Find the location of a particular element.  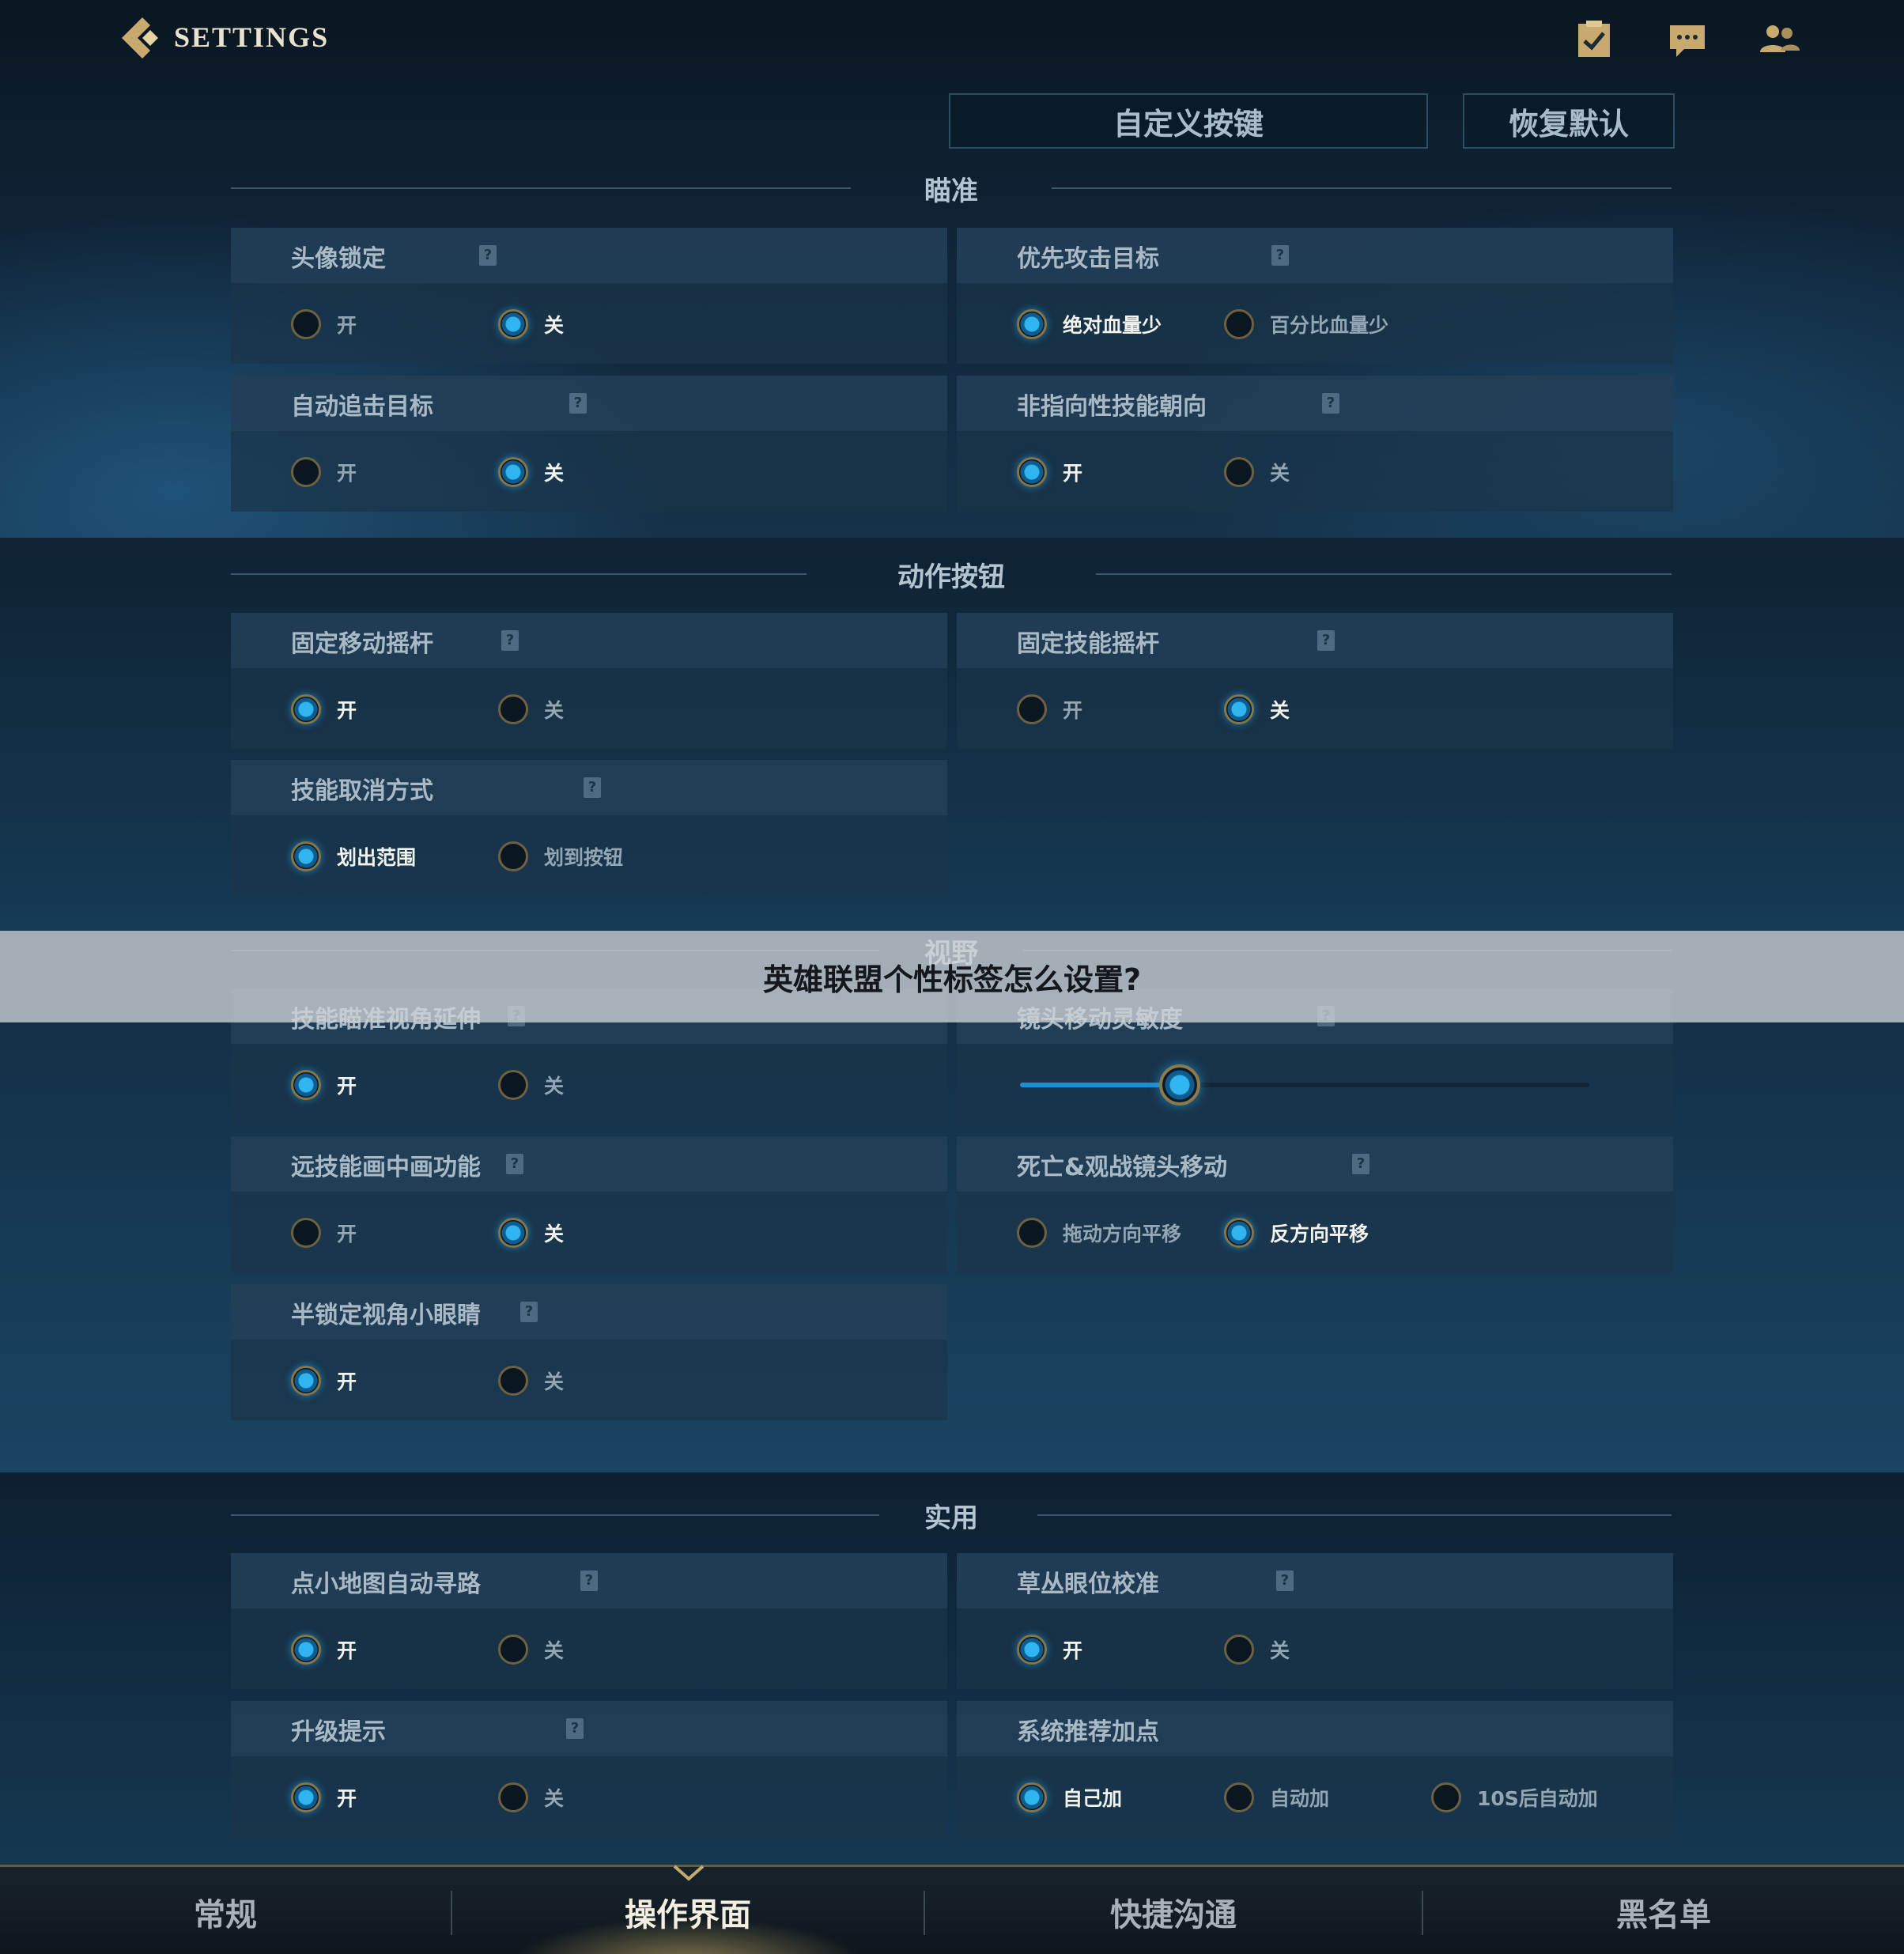

radio-option: 反方向平移 is located at coordinates (1296, 1233).